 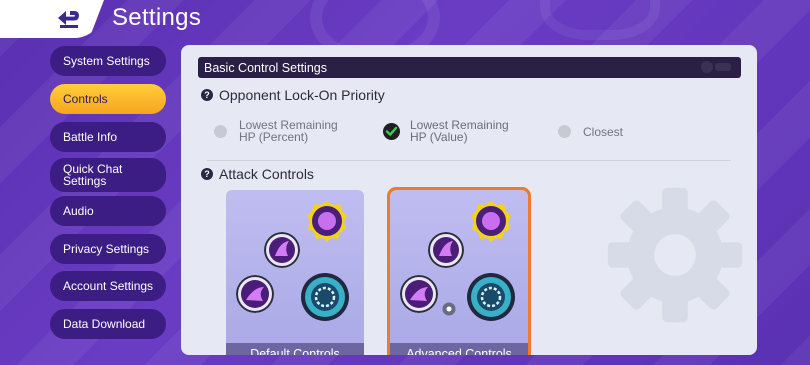 I want to click on sidebar-item-privacy-settings: Privacy Settings, so click(x=108, y=249).